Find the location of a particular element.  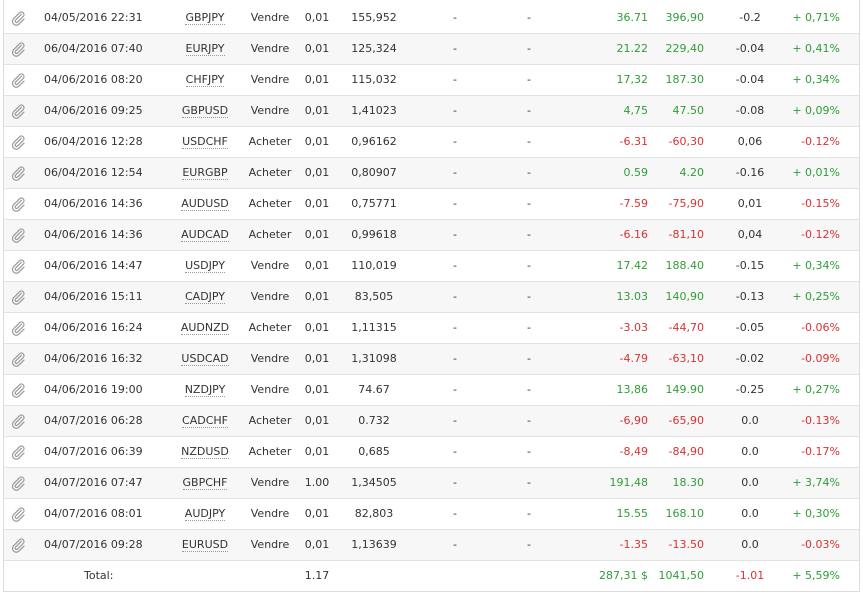

trade-symbol-link: GBPCHF is located at coordinates (205, 483).